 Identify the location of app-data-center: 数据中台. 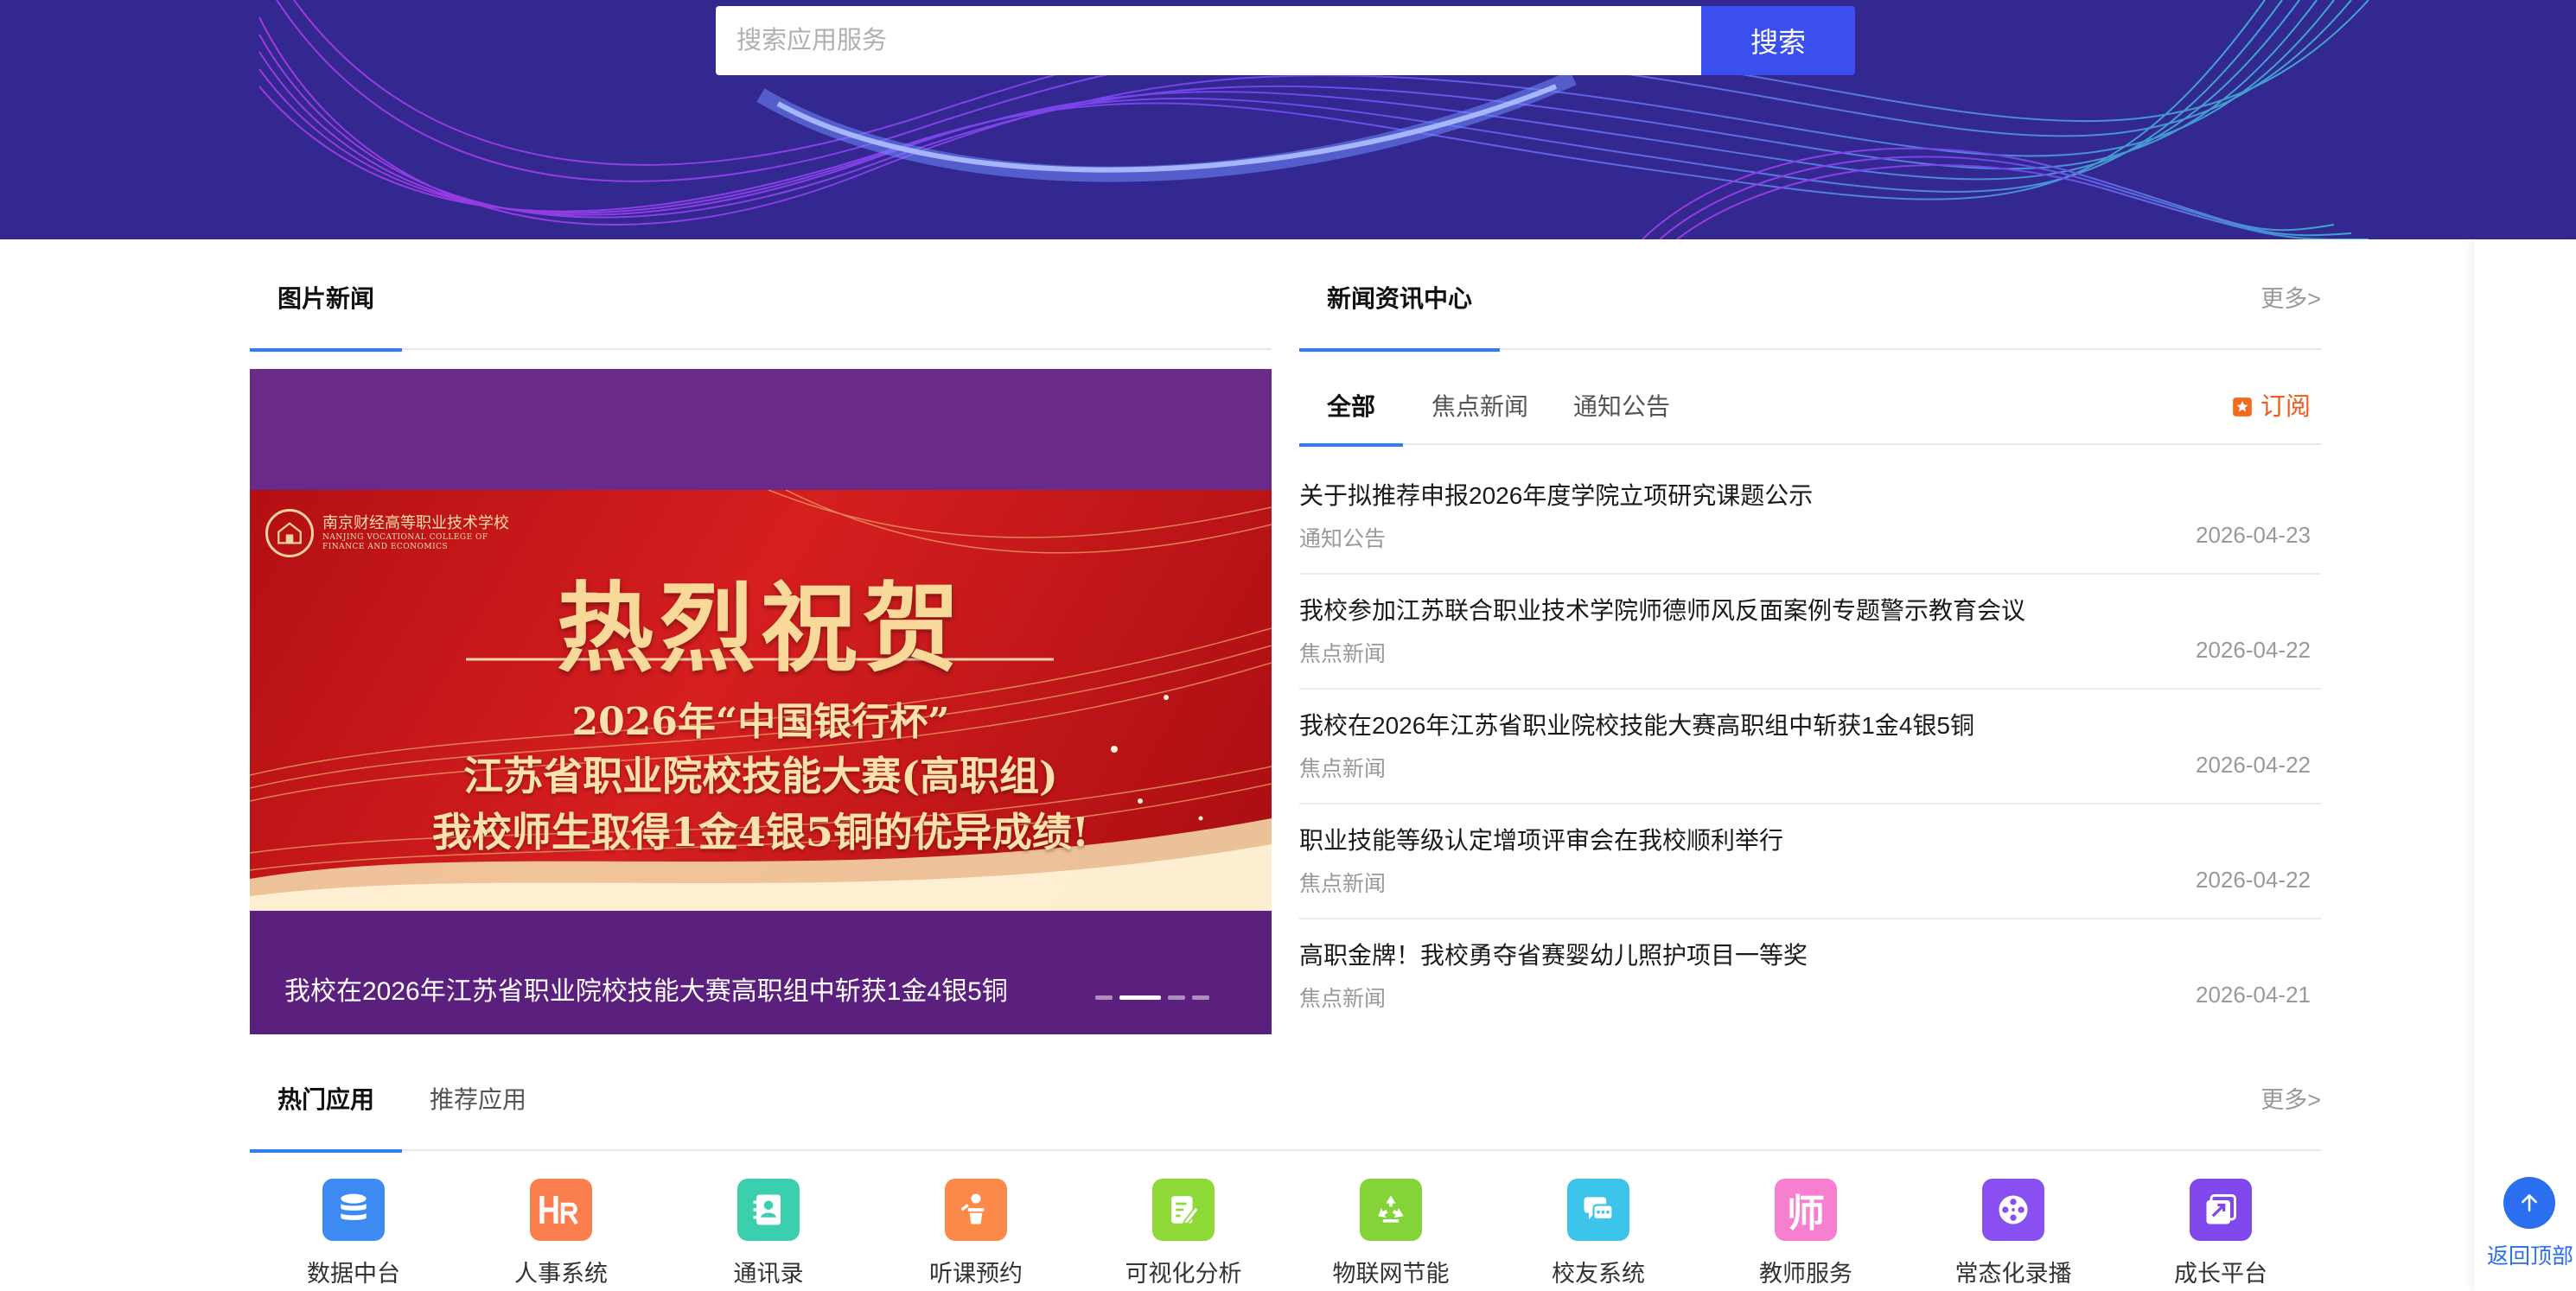
(353, 1233).